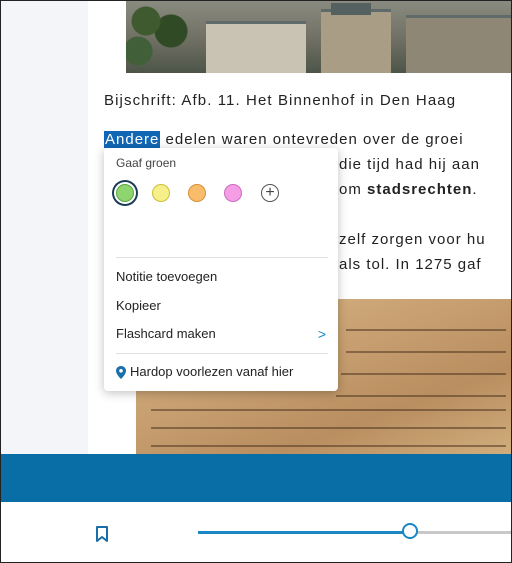 The height and width of the screenshot is (563, 512). I want to click on read-aloud-item: Hardop voorlezen vanaf hier, so click(222, 372).